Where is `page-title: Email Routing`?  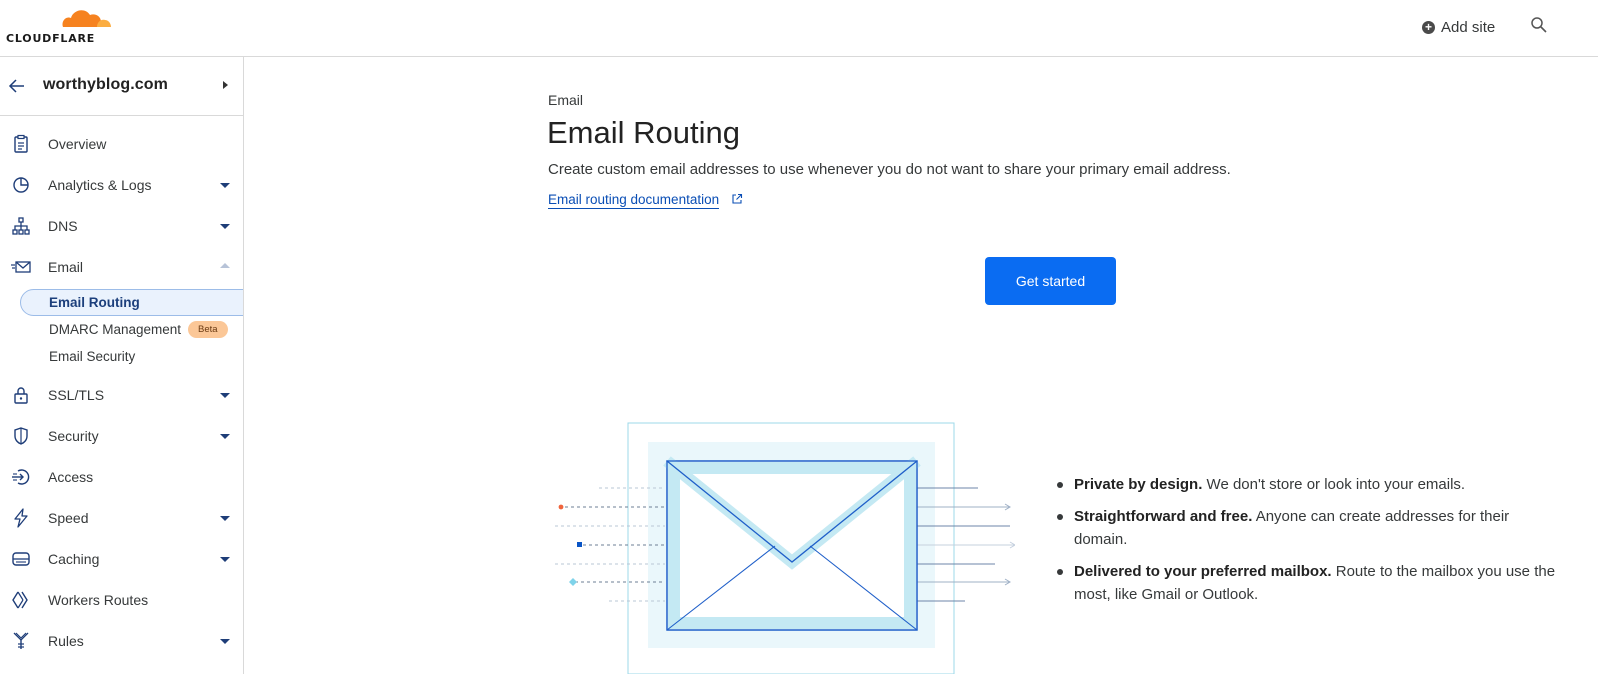
page-title: Email Routing is located at coordinates (643, 132).